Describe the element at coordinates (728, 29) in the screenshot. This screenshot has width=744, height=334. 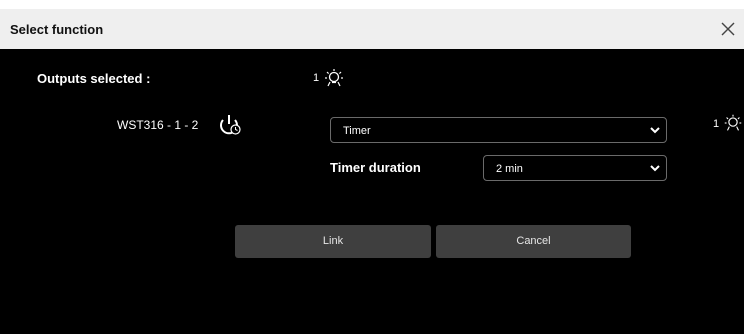
I see `close-icon` at that location.